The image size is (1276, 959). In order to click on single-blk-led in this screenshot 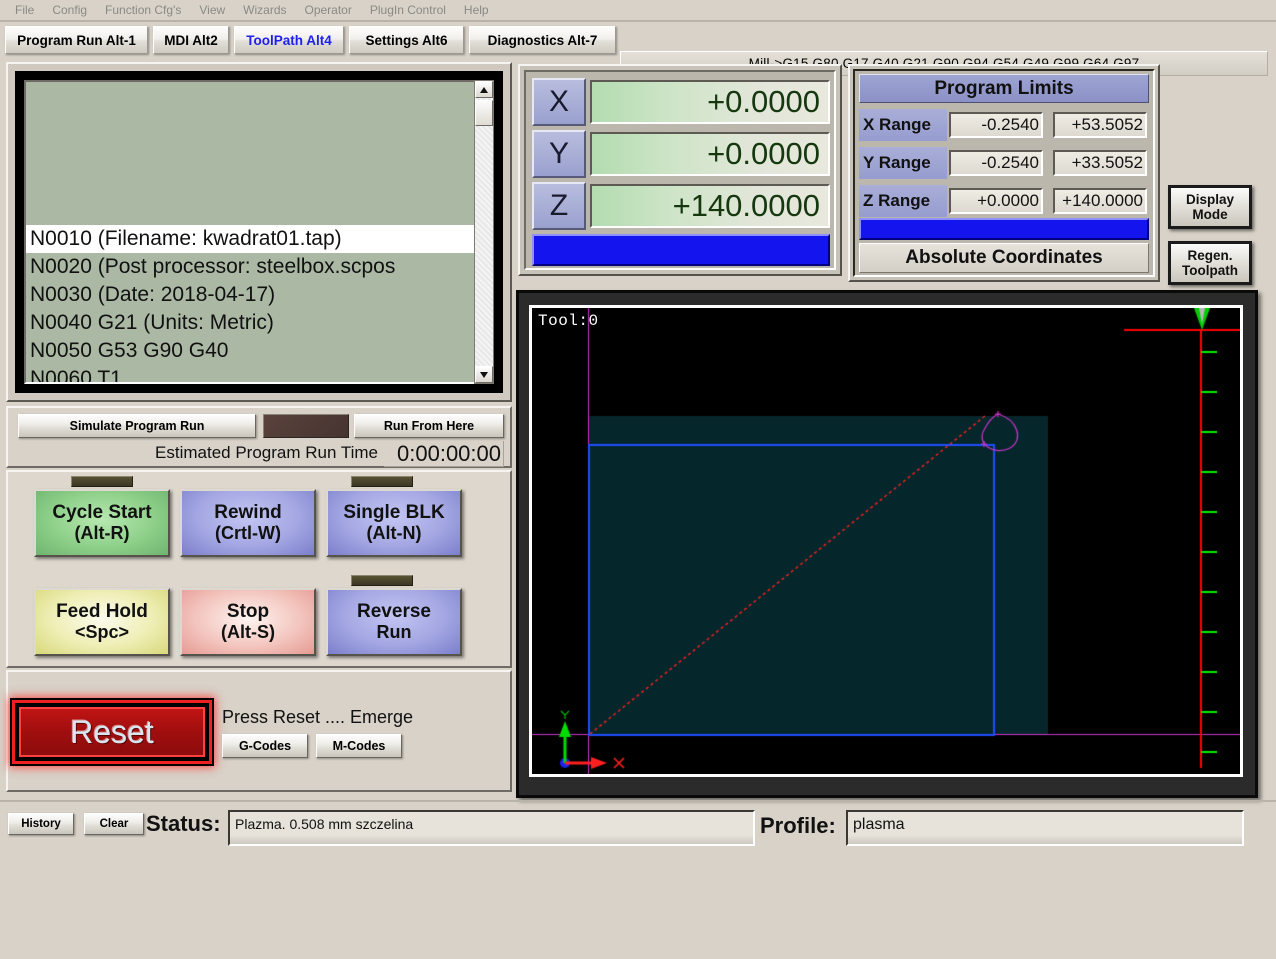, I will do `click(382, 481)`.